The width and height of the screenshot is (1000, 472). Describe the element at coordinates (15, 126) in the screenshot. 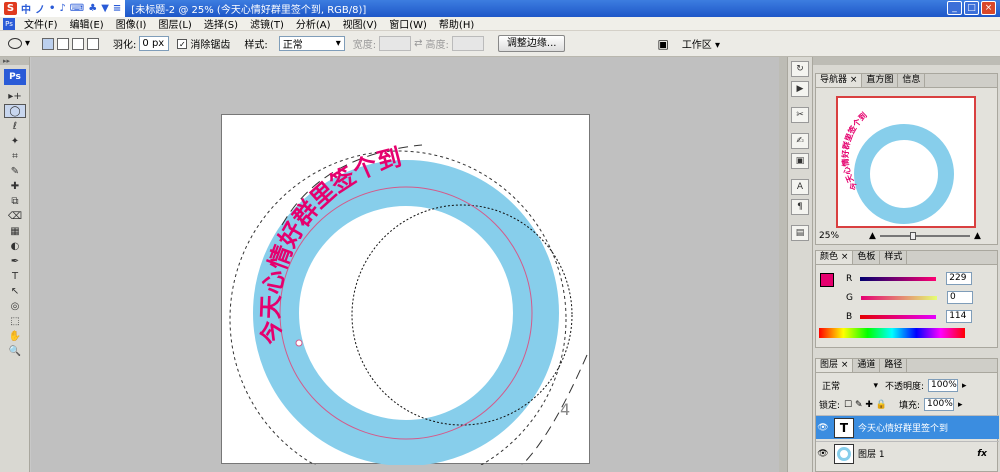

I see `lasso-tool-icon: ℓ` at that location.